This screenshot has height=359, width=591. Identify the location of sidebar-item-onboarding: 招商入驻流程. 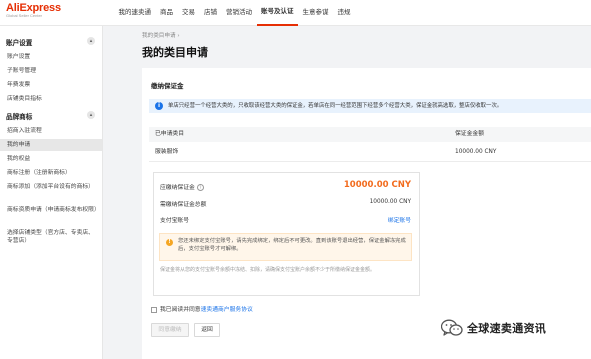
(53, 131).